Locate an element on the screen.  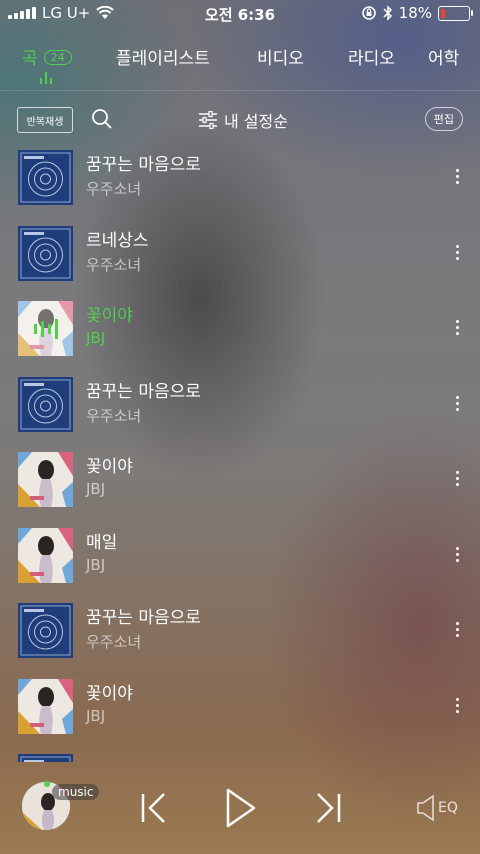
song-row: 매일 JBJ is located at coordinates (240, 557).